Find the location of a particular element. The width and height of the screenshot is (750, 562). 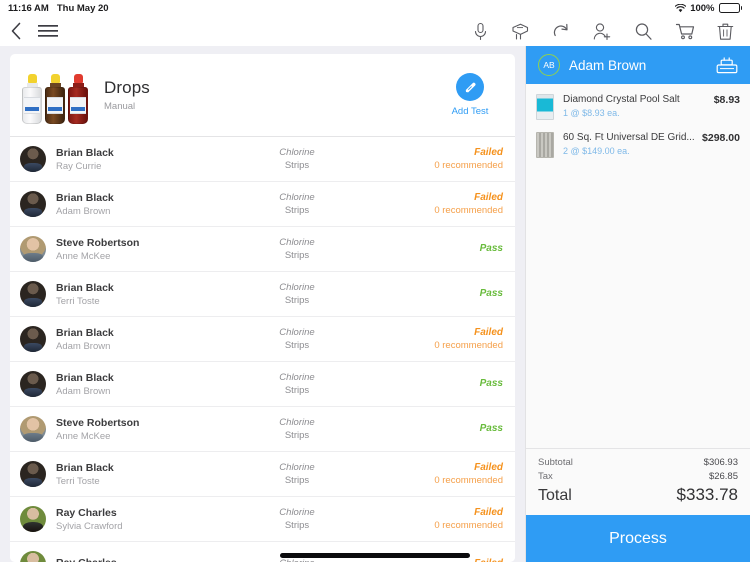

process-button-label: Process is located at coordinates (638, 538).